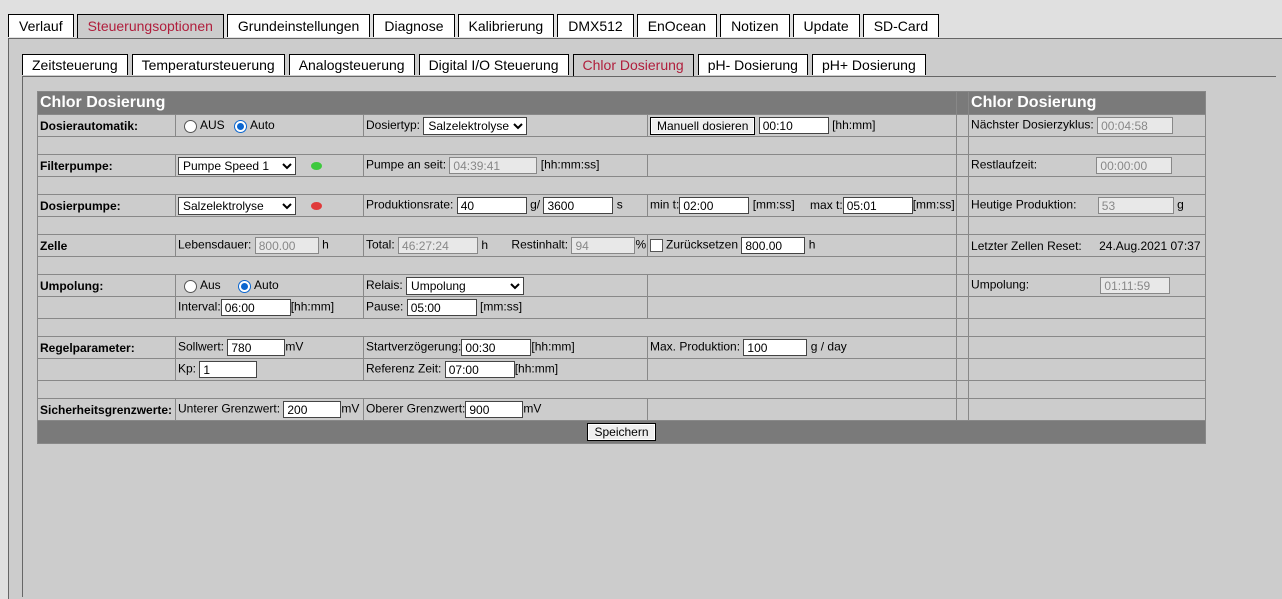 This screenshot has height=599, width=1282. I want to click on pump-on-since-field, so click(493, 165).